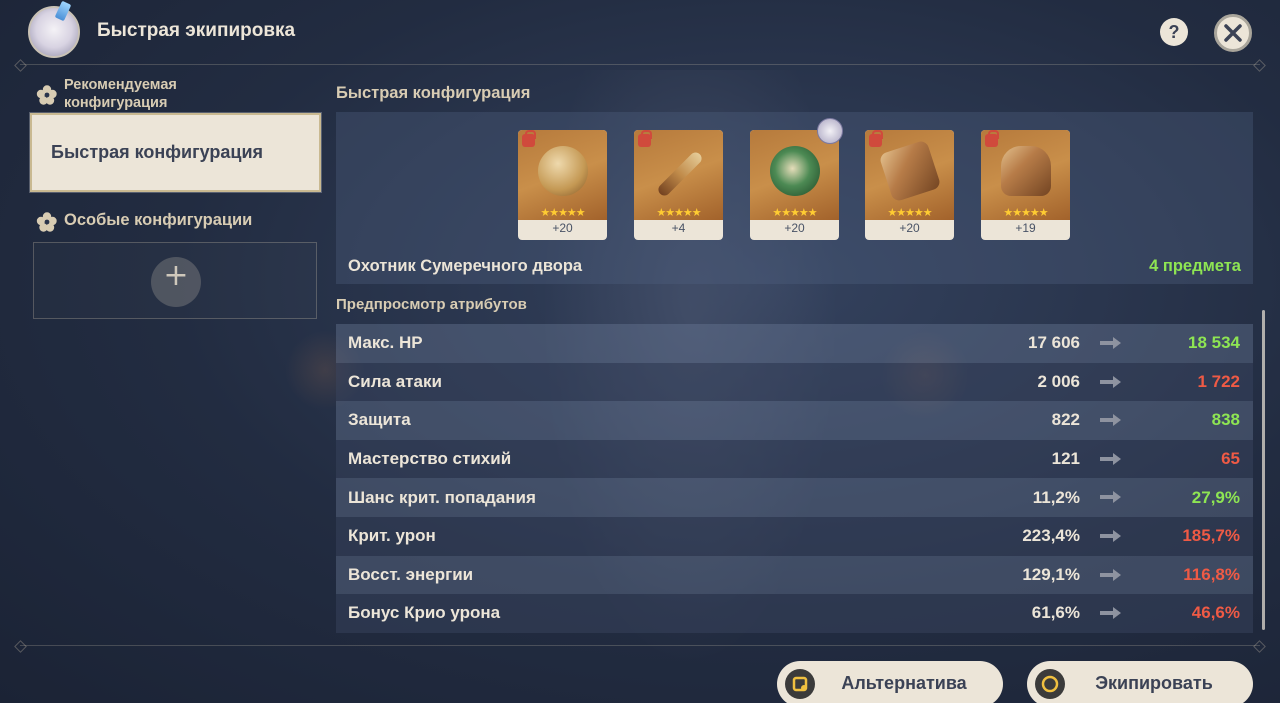 Image resolution: width=1280 pixels, height=703 pixels. Describe the element at coordinates (1215, 613) in the screenshot. I see `stat-new-value: 46,6%` at that location.